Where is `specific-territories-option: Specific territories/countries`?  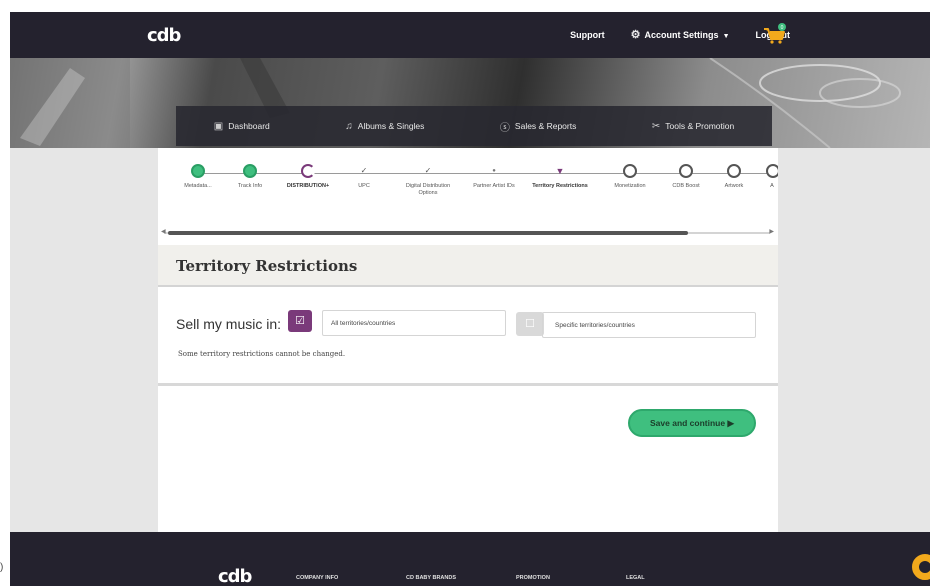
specific-territories-option: Specific territories/countries is located at coordinates (649, 325).